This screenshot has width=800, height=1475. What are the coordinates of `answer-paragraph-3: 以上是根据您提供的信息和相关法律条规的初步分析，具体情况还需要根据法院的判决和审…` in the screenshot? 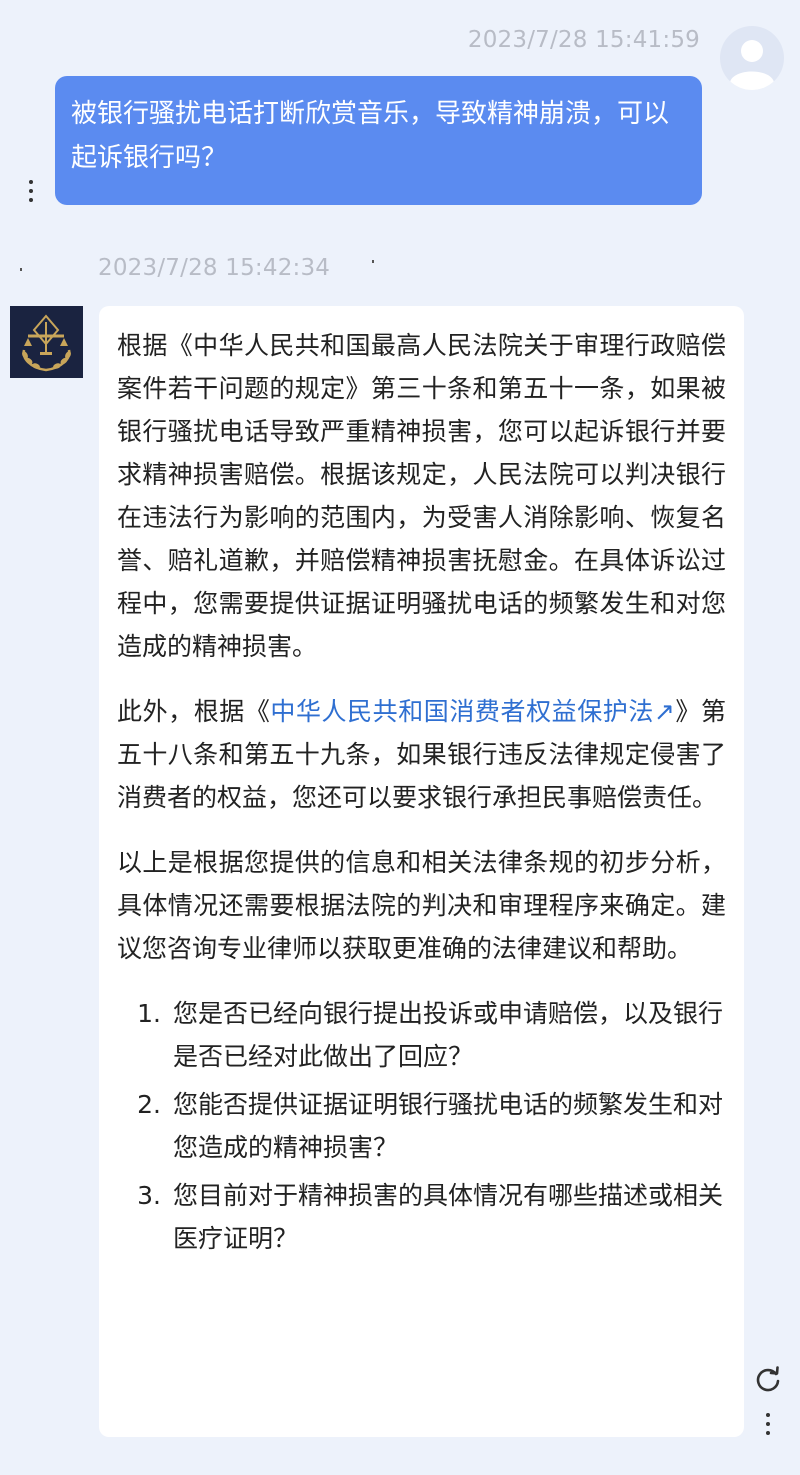 It's located at (421, 905).